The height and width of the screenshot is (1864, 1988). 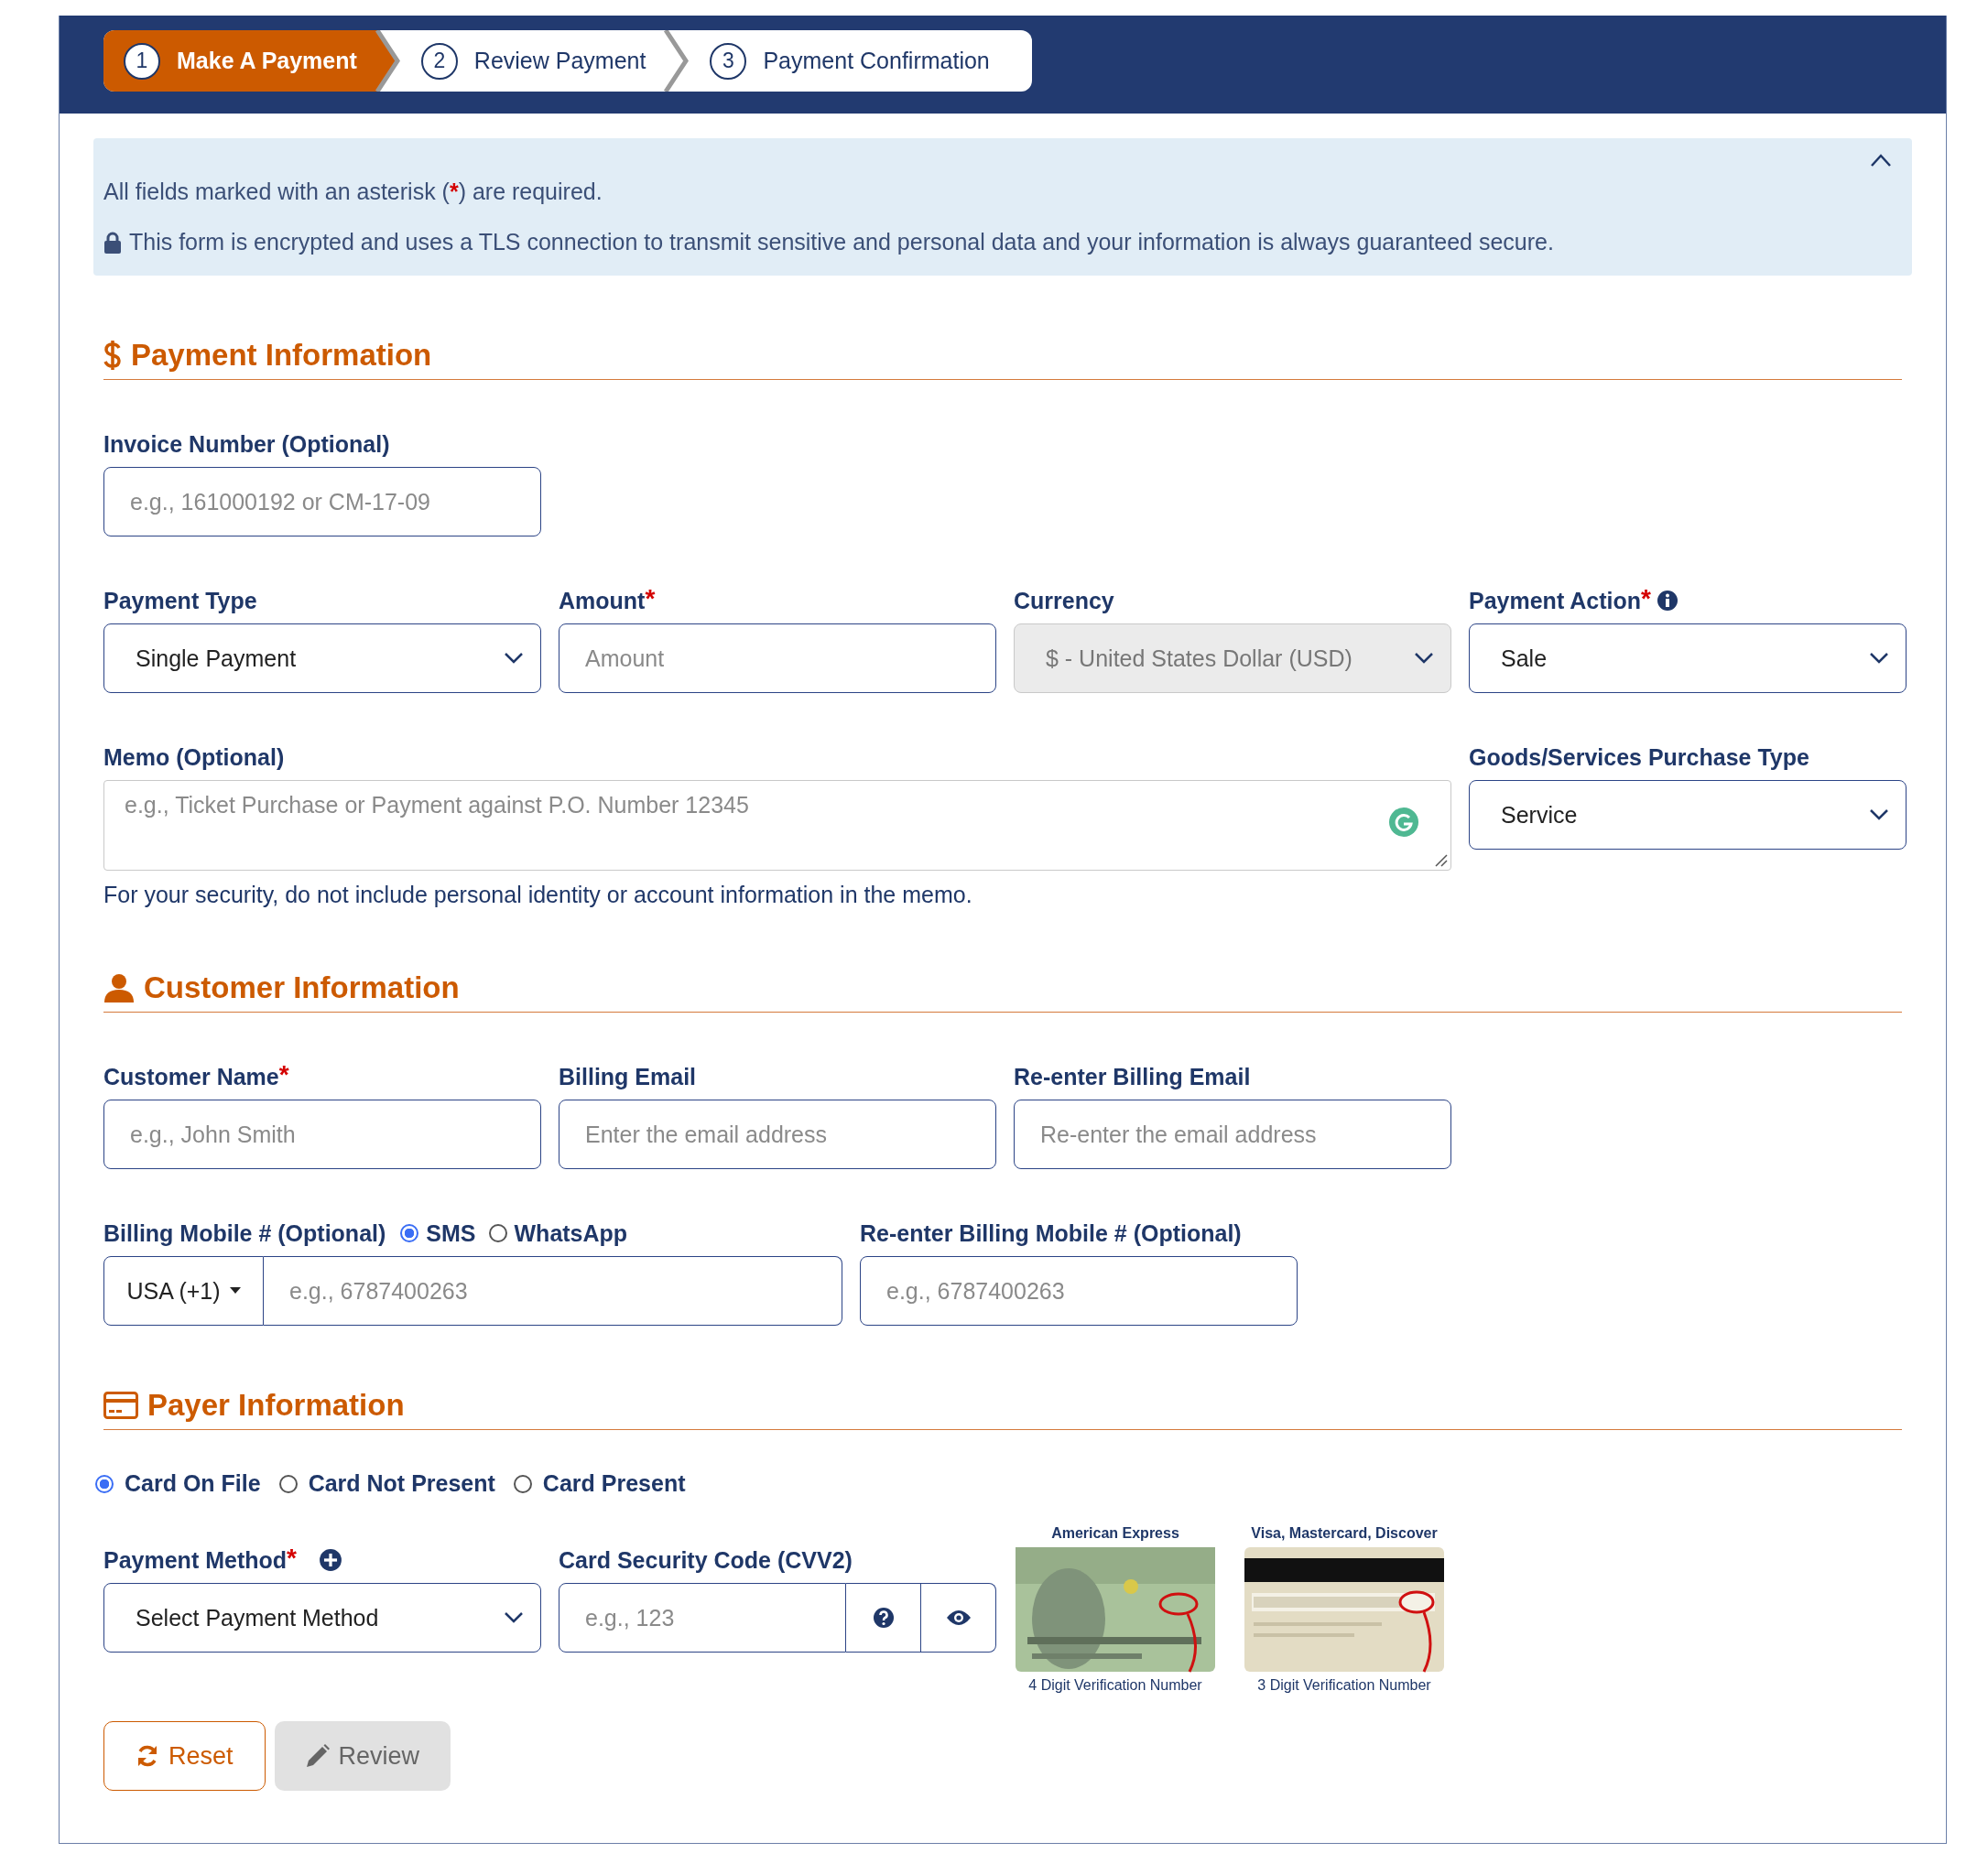 What do you see at coordinates (112, 355) in the screenshot?
I see `dollar-icon` at bounding box center [112, 355].